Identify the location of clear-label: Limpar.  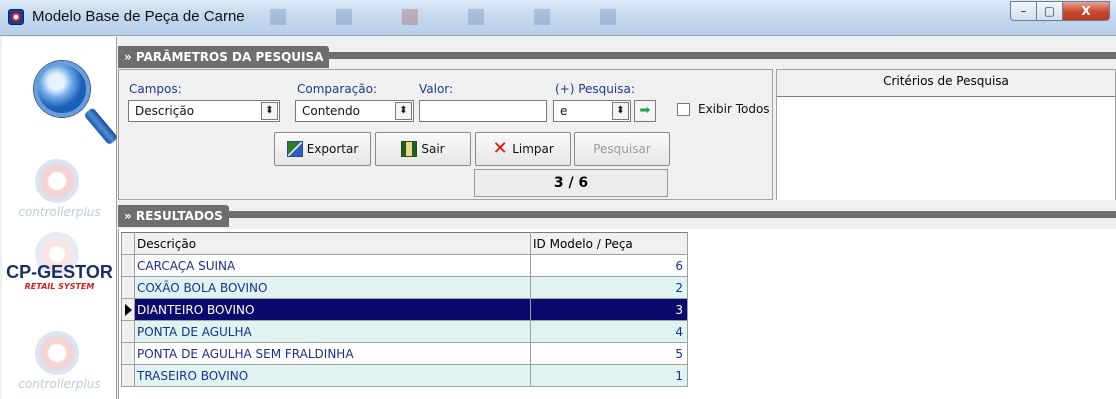
(533, 149).